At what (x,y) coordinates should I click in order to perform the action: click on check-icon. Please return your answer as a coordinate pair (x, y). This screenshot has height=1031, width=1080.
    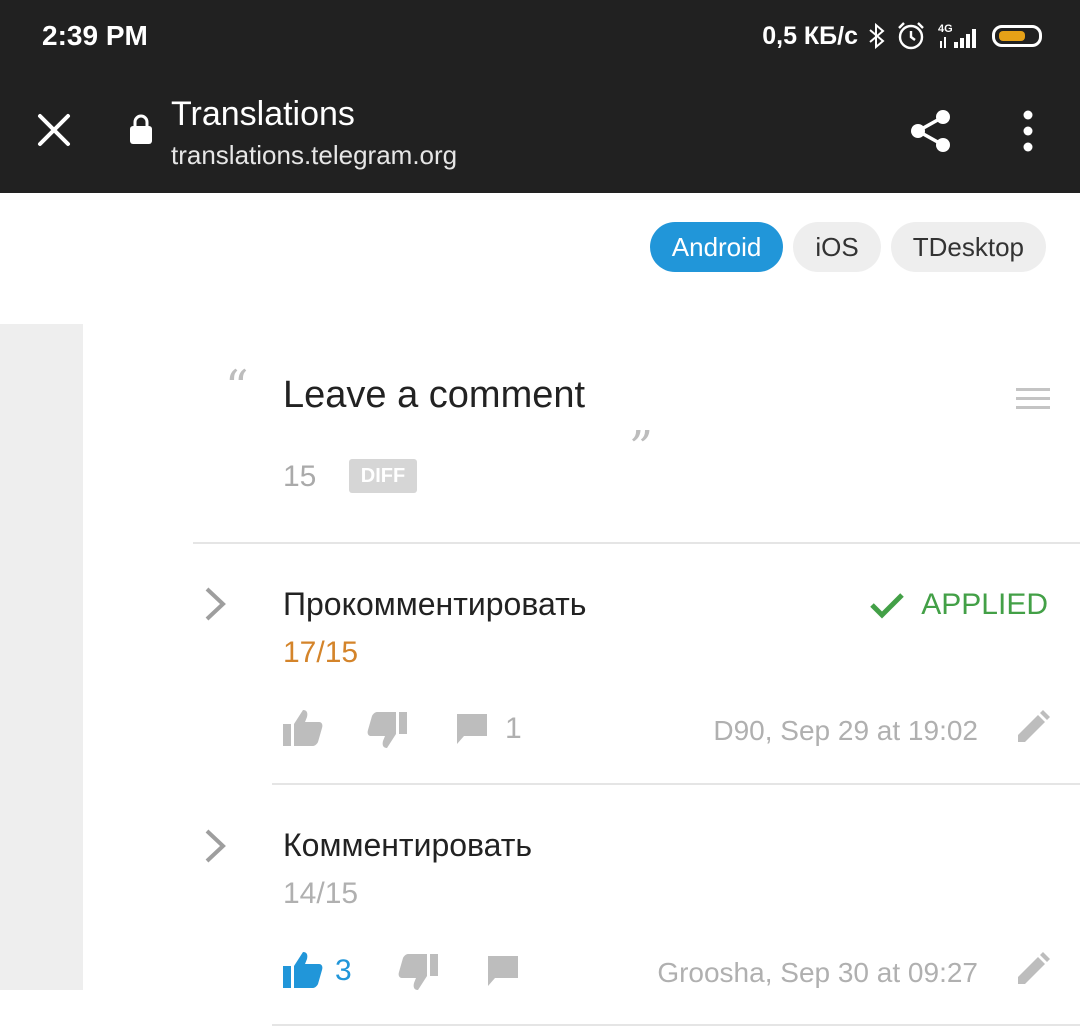
    Looking at the image, I should click on (887, 606).